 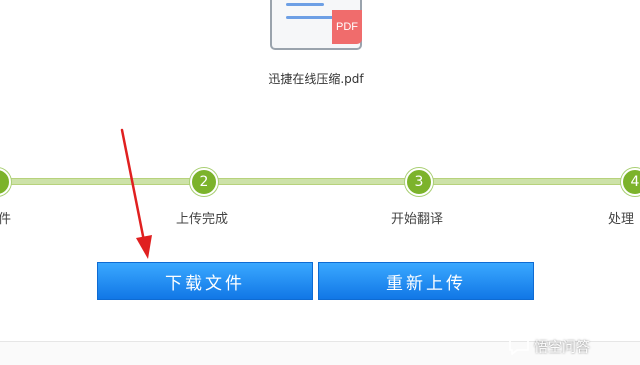 What do you see at coordinates (136, 193) in the screenshot?
I see `annotation-arrow` at bounding box center [136, 193].